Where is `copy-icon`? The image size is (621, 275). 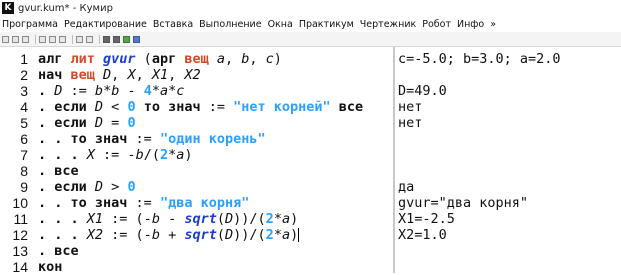
copy-icon is located at coordinates (52, 39).